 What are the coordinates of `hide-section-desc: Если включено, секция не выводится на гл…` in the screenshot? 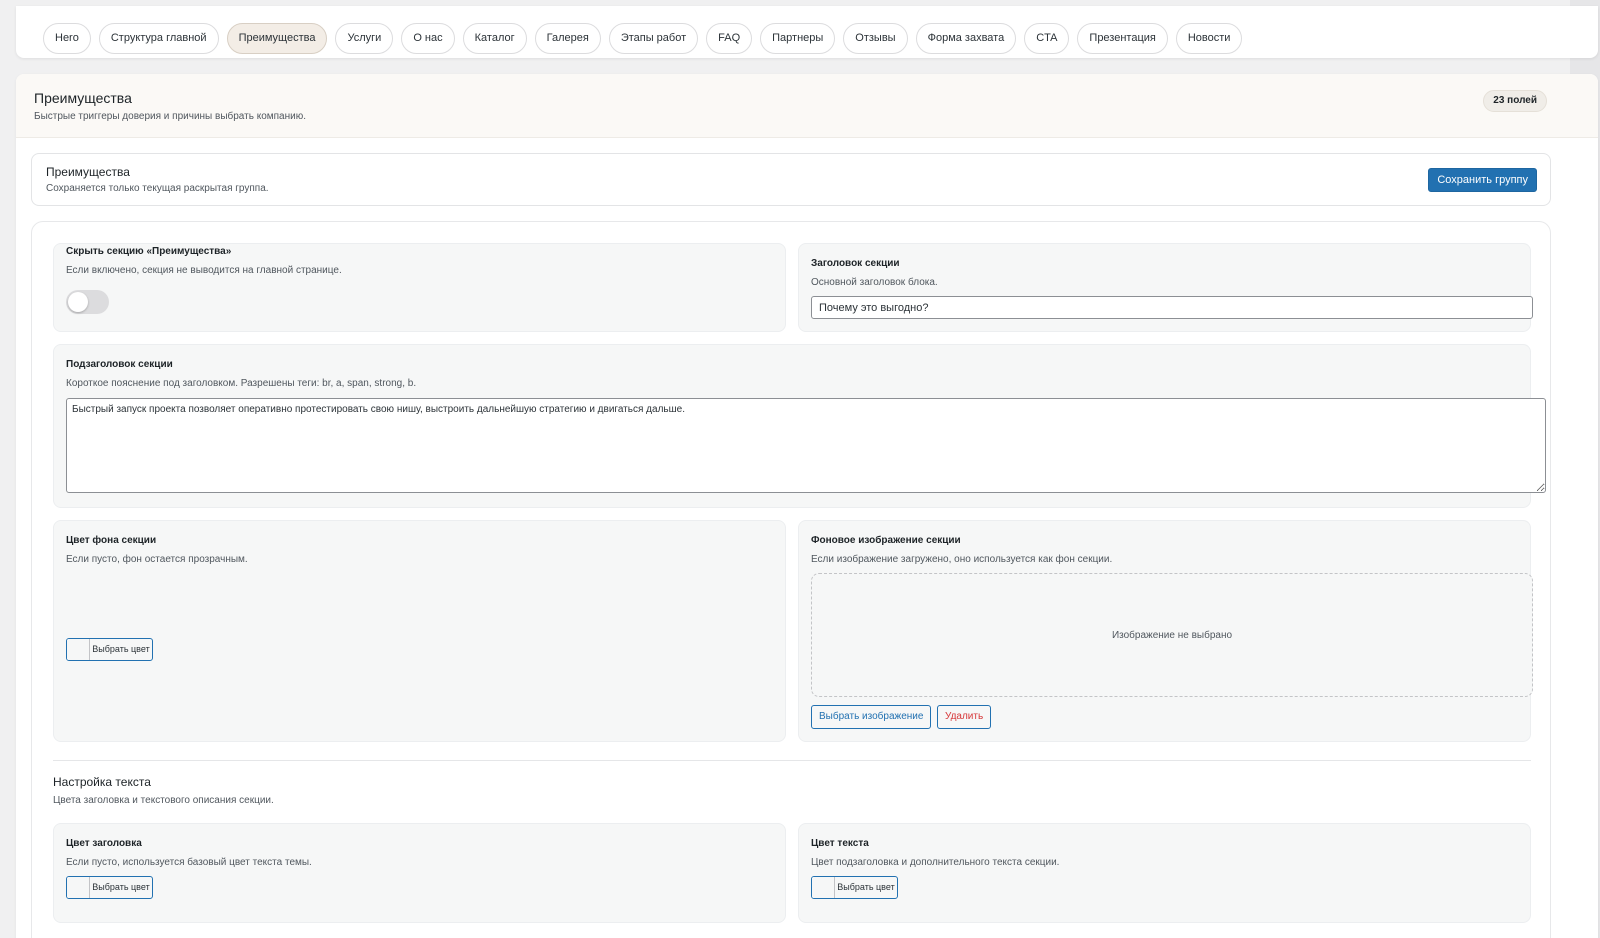 It's located at (204, 270).